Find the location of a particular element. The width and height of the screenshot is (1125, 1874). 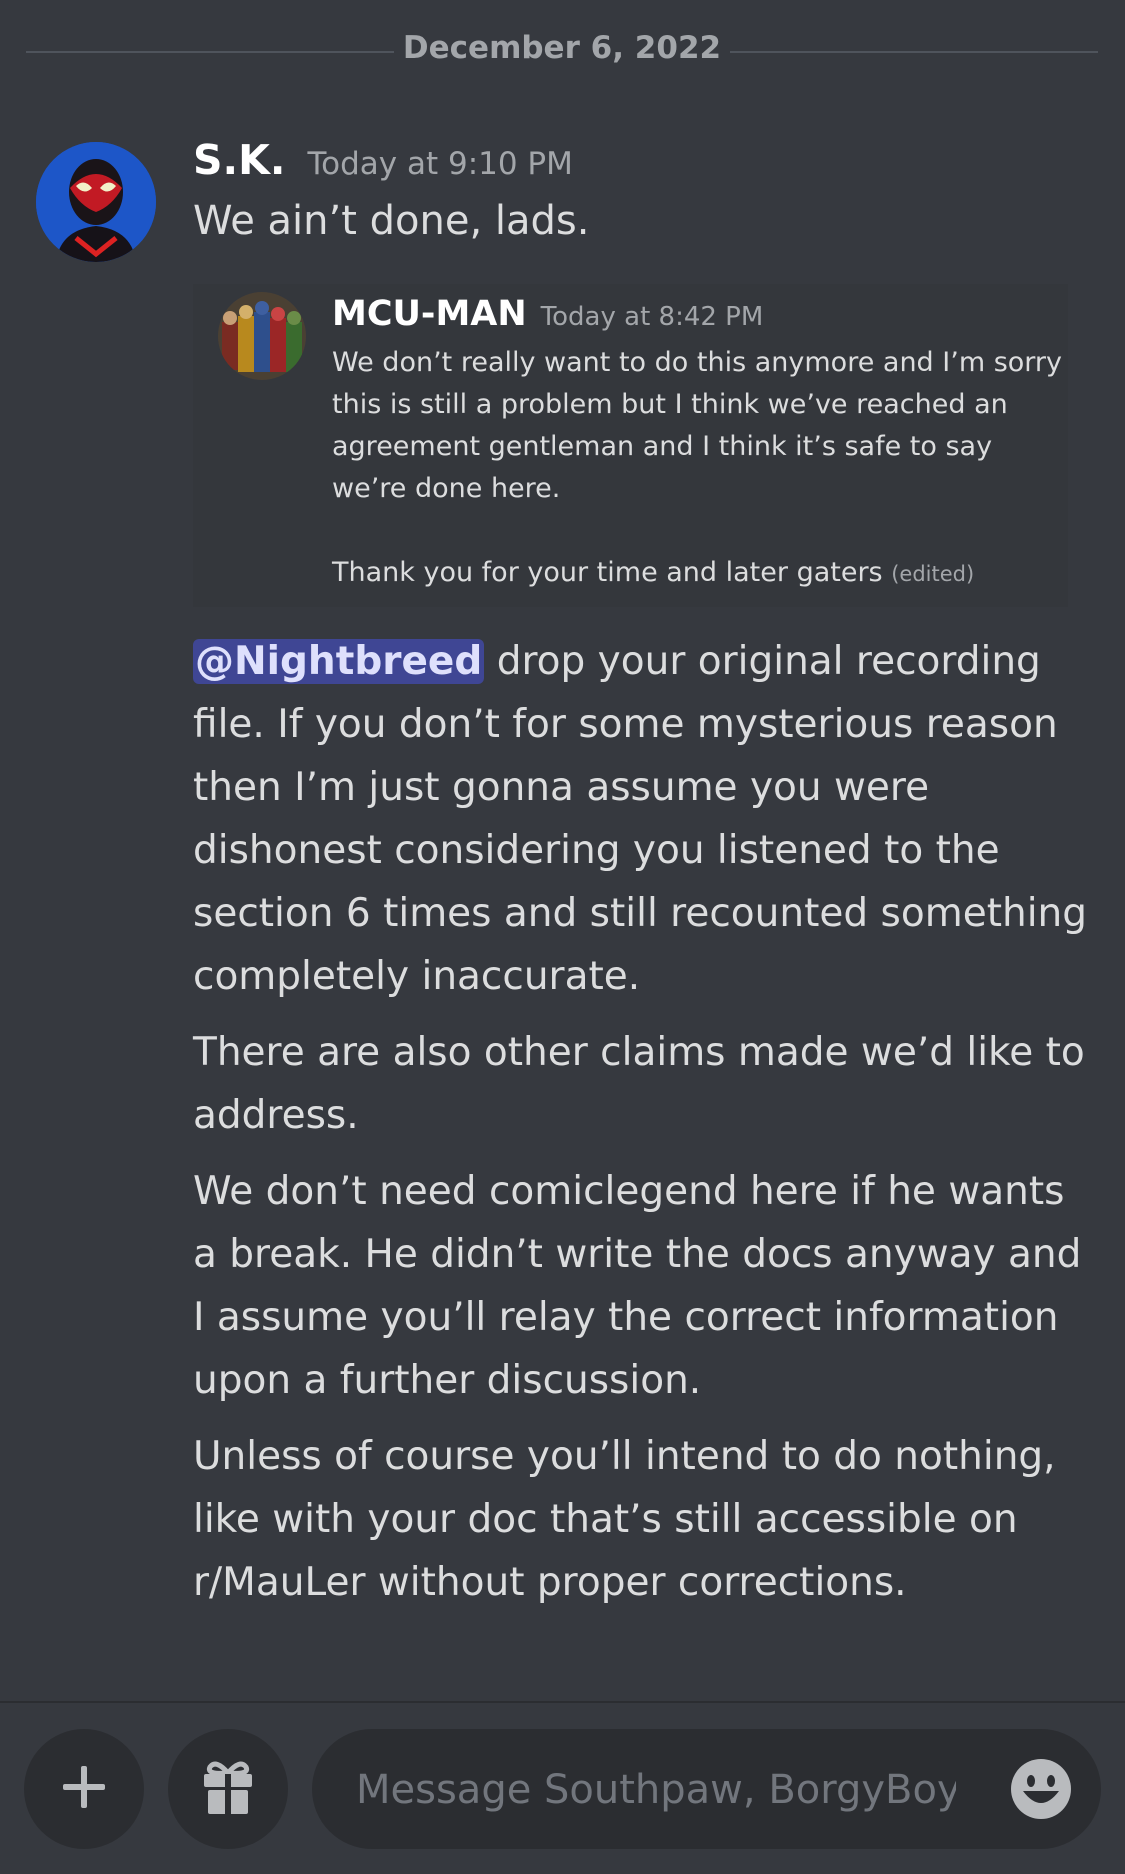

quoted-timestamp: Today at 8:42 PM is located at coordinates (652, 317).